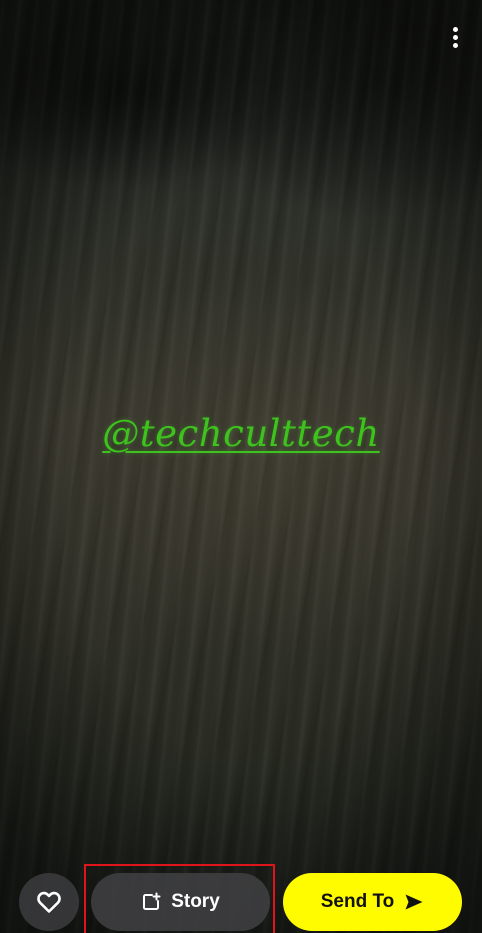 This screenshot has height=933, width=482. I want to click on send-to-button-label: Send To, so click(357, 901).